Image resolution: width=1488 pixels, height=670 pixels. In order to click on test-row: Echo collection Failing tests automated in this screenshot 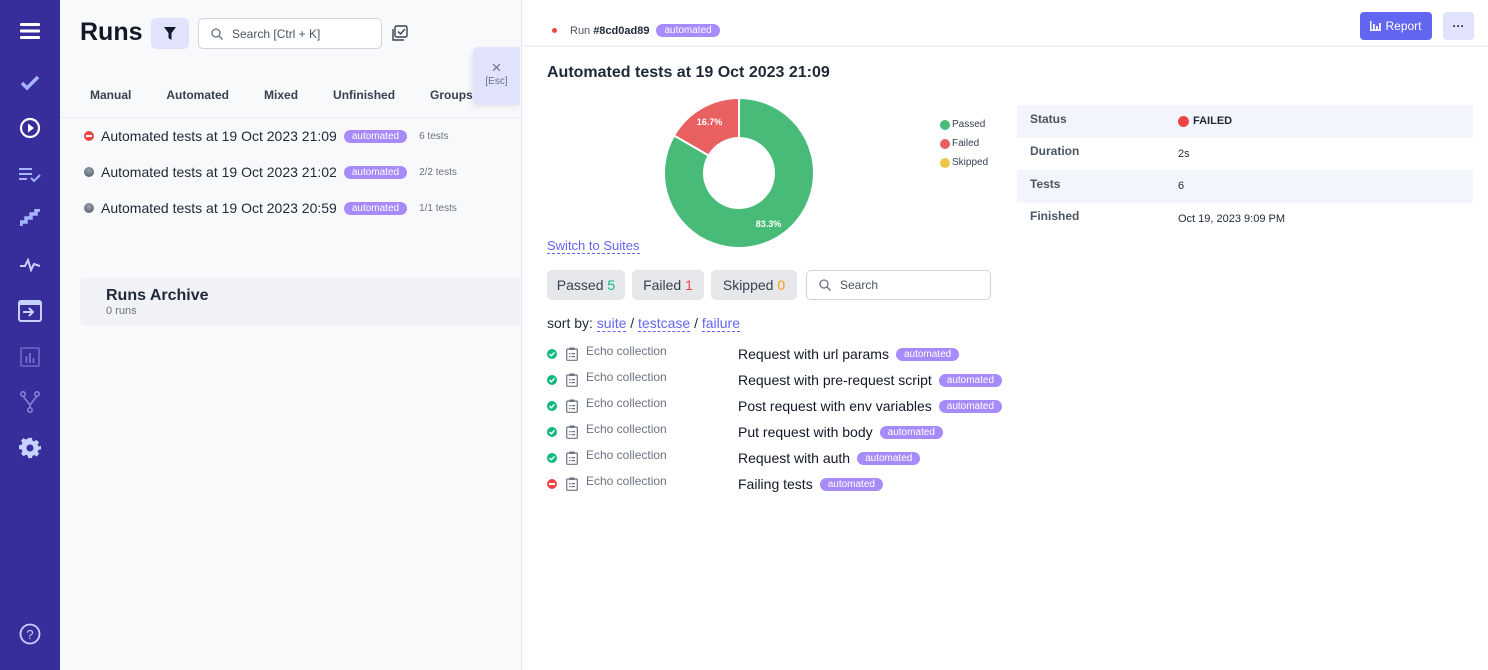, I will do `click(777, 484)`.